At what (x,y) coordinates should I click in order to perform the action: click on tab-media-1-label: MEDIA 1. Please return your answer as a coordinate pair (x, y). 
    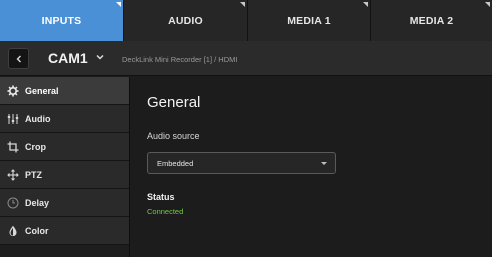
    Looking at the image, I should click on (309, 20).